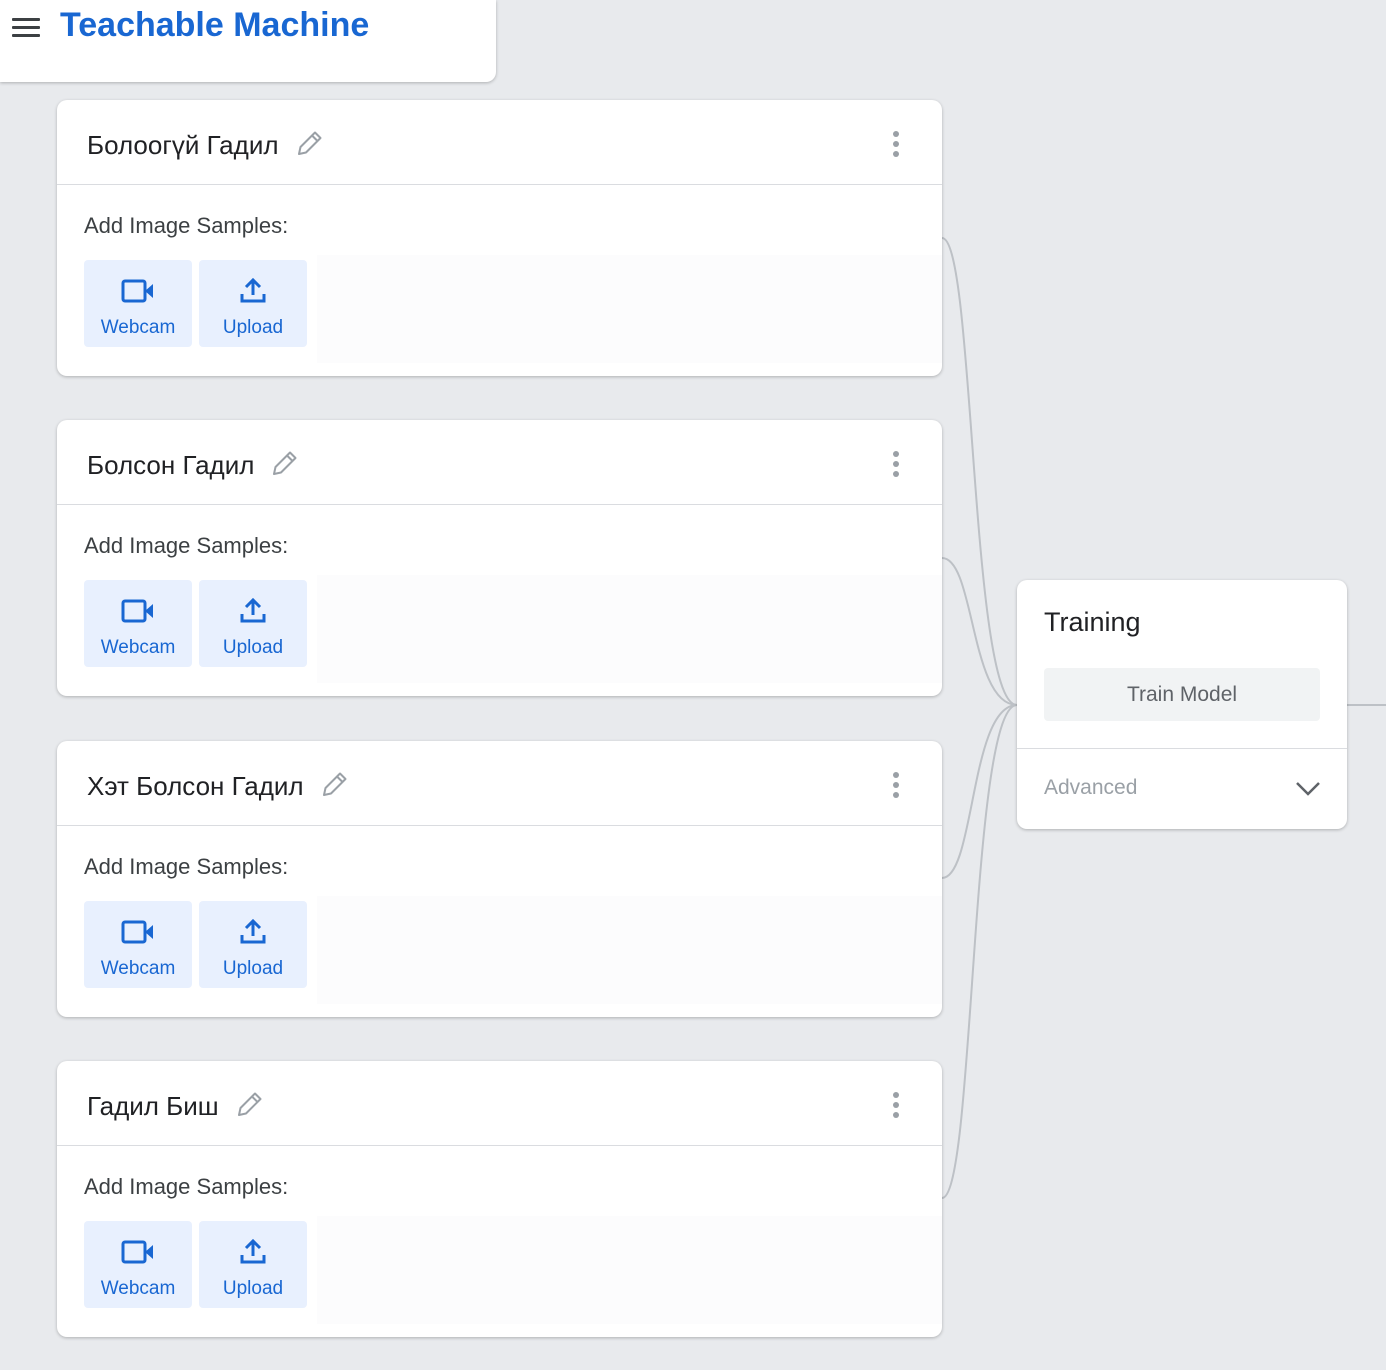 Image resolution: width=1386 pixels, height=1370 pixels. I want to click on training-title: Training, so click(1092, 622).